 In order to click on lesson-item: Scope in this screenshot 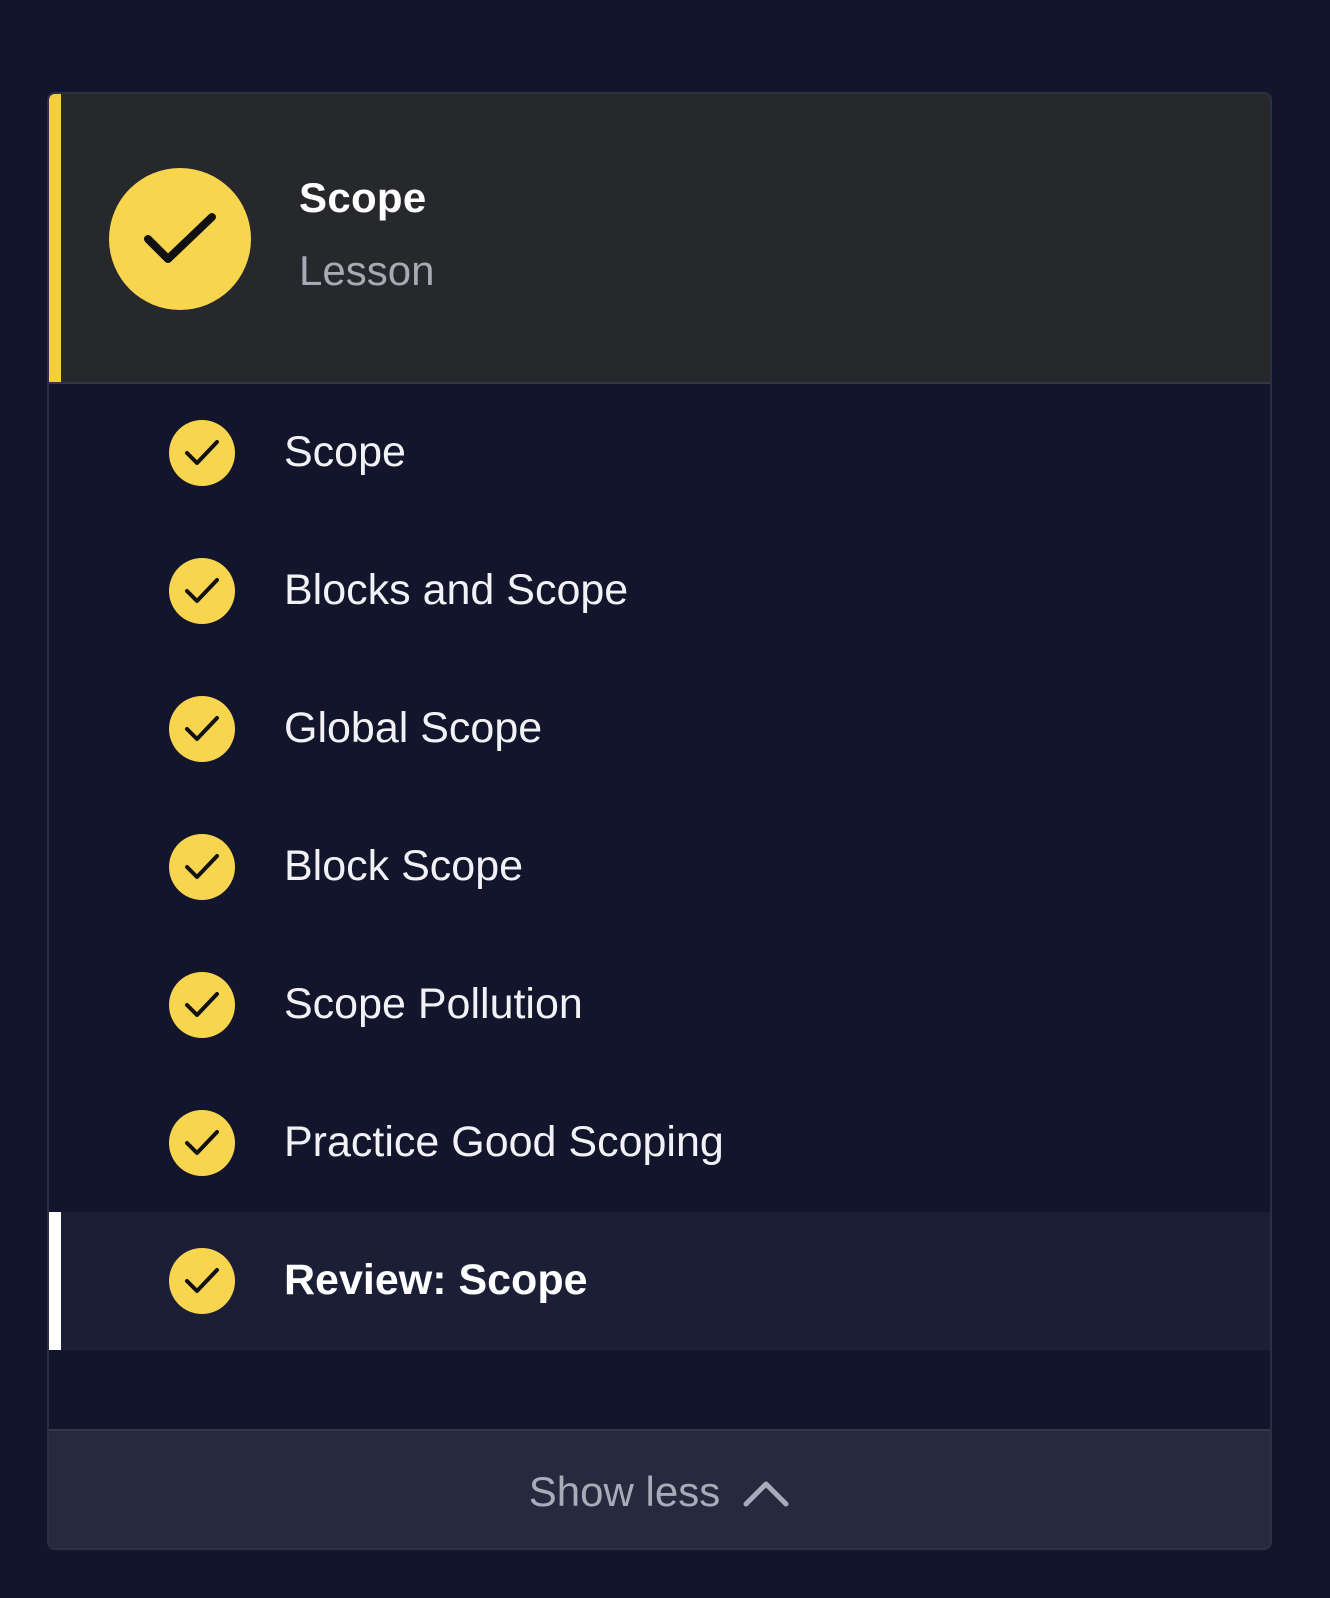, I will do `click(659, 453)`.